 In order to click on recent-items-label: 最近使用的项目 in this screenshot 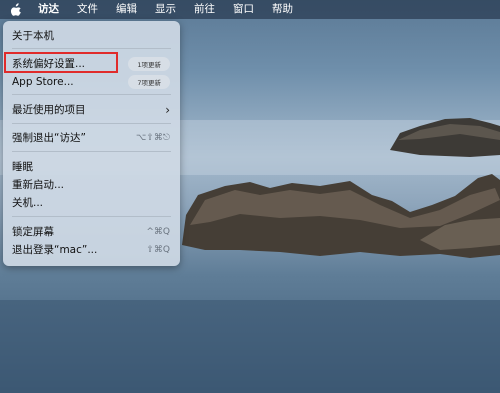, I will do `click(49, 110)`.